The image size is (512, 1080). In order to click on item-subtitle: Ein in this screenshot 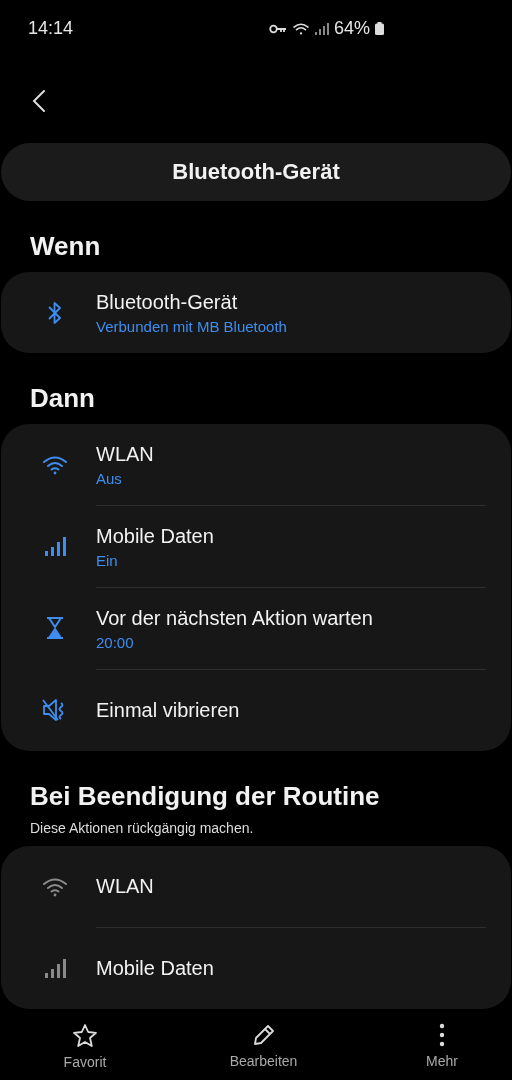, I will do `click(107, 560)`.